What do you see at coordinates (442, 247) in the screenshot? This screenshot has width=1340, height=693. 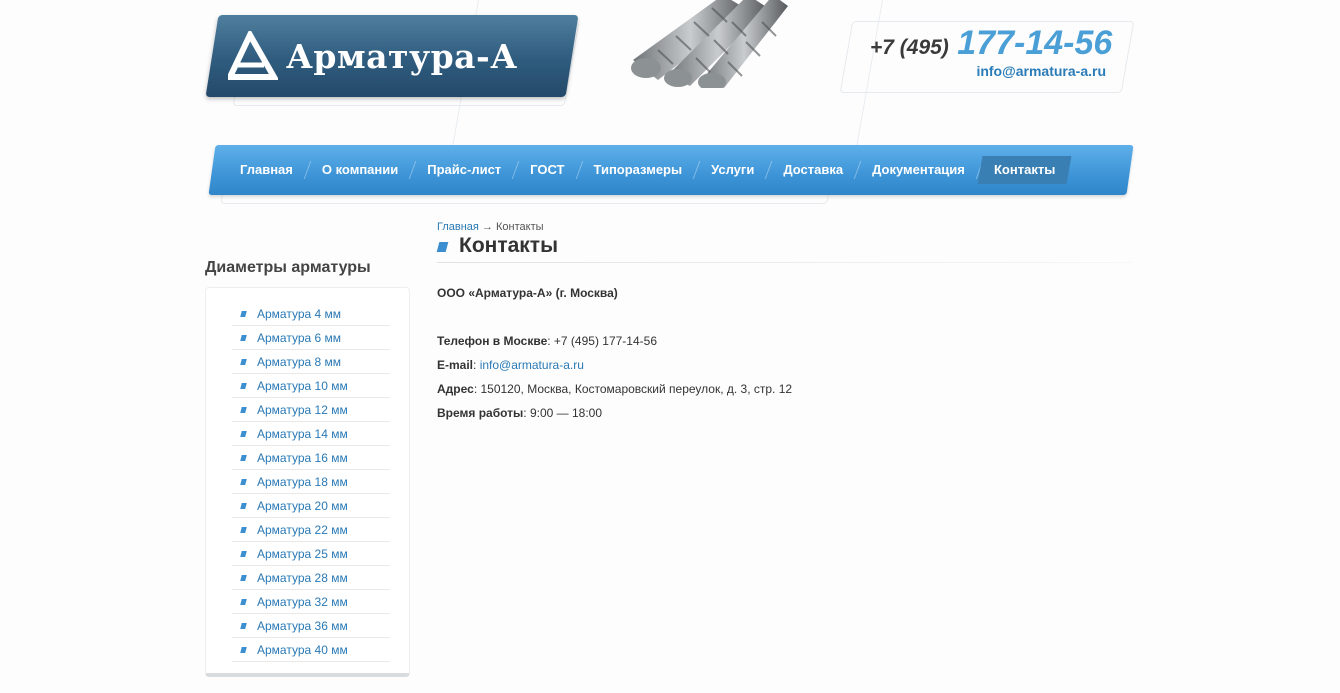 I see `title-marker-icon` at bounding box center [442, 247].